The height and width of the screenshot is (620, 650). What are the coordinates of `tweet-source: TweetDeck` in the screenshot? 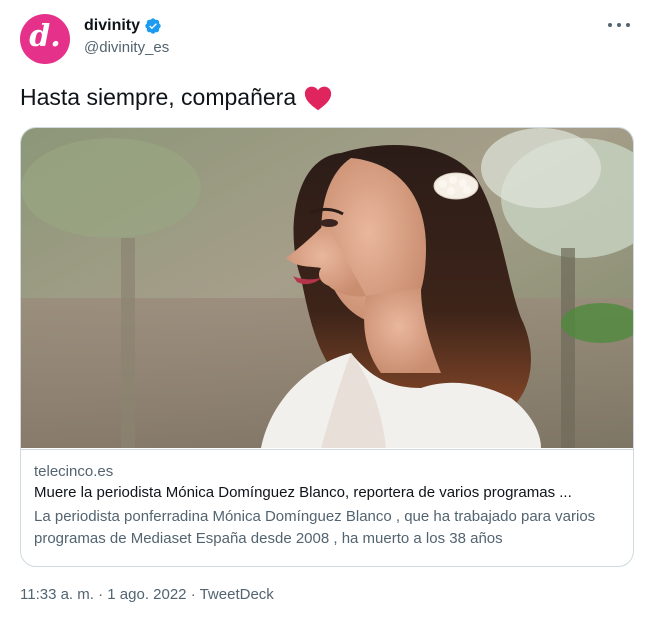 It's located at (237, 594).